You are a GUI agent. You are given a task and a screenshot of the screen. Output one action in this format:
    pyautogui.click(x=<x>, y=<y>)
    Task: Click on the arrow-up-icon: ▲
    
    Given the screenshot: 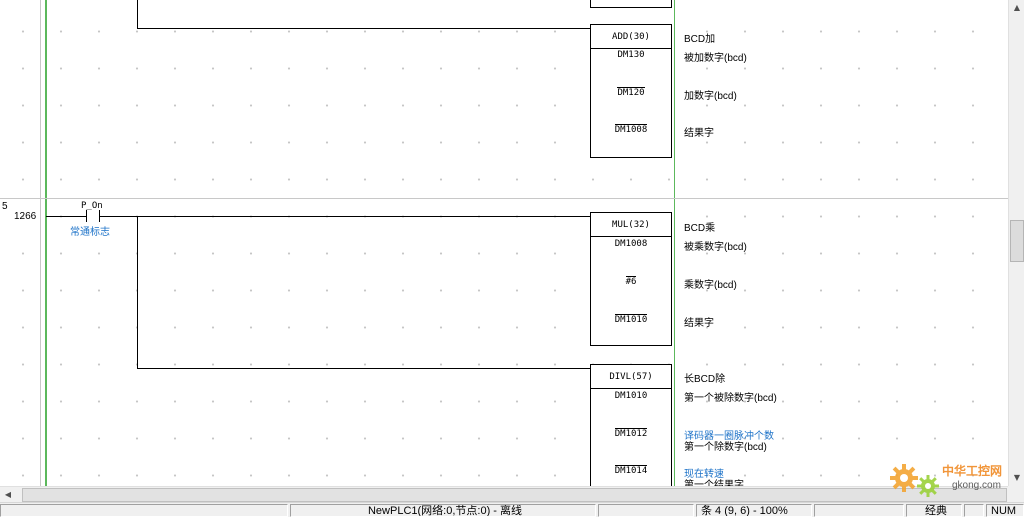 What is the action you would take?
    pyautogui.click(x=1016, y=8)
    